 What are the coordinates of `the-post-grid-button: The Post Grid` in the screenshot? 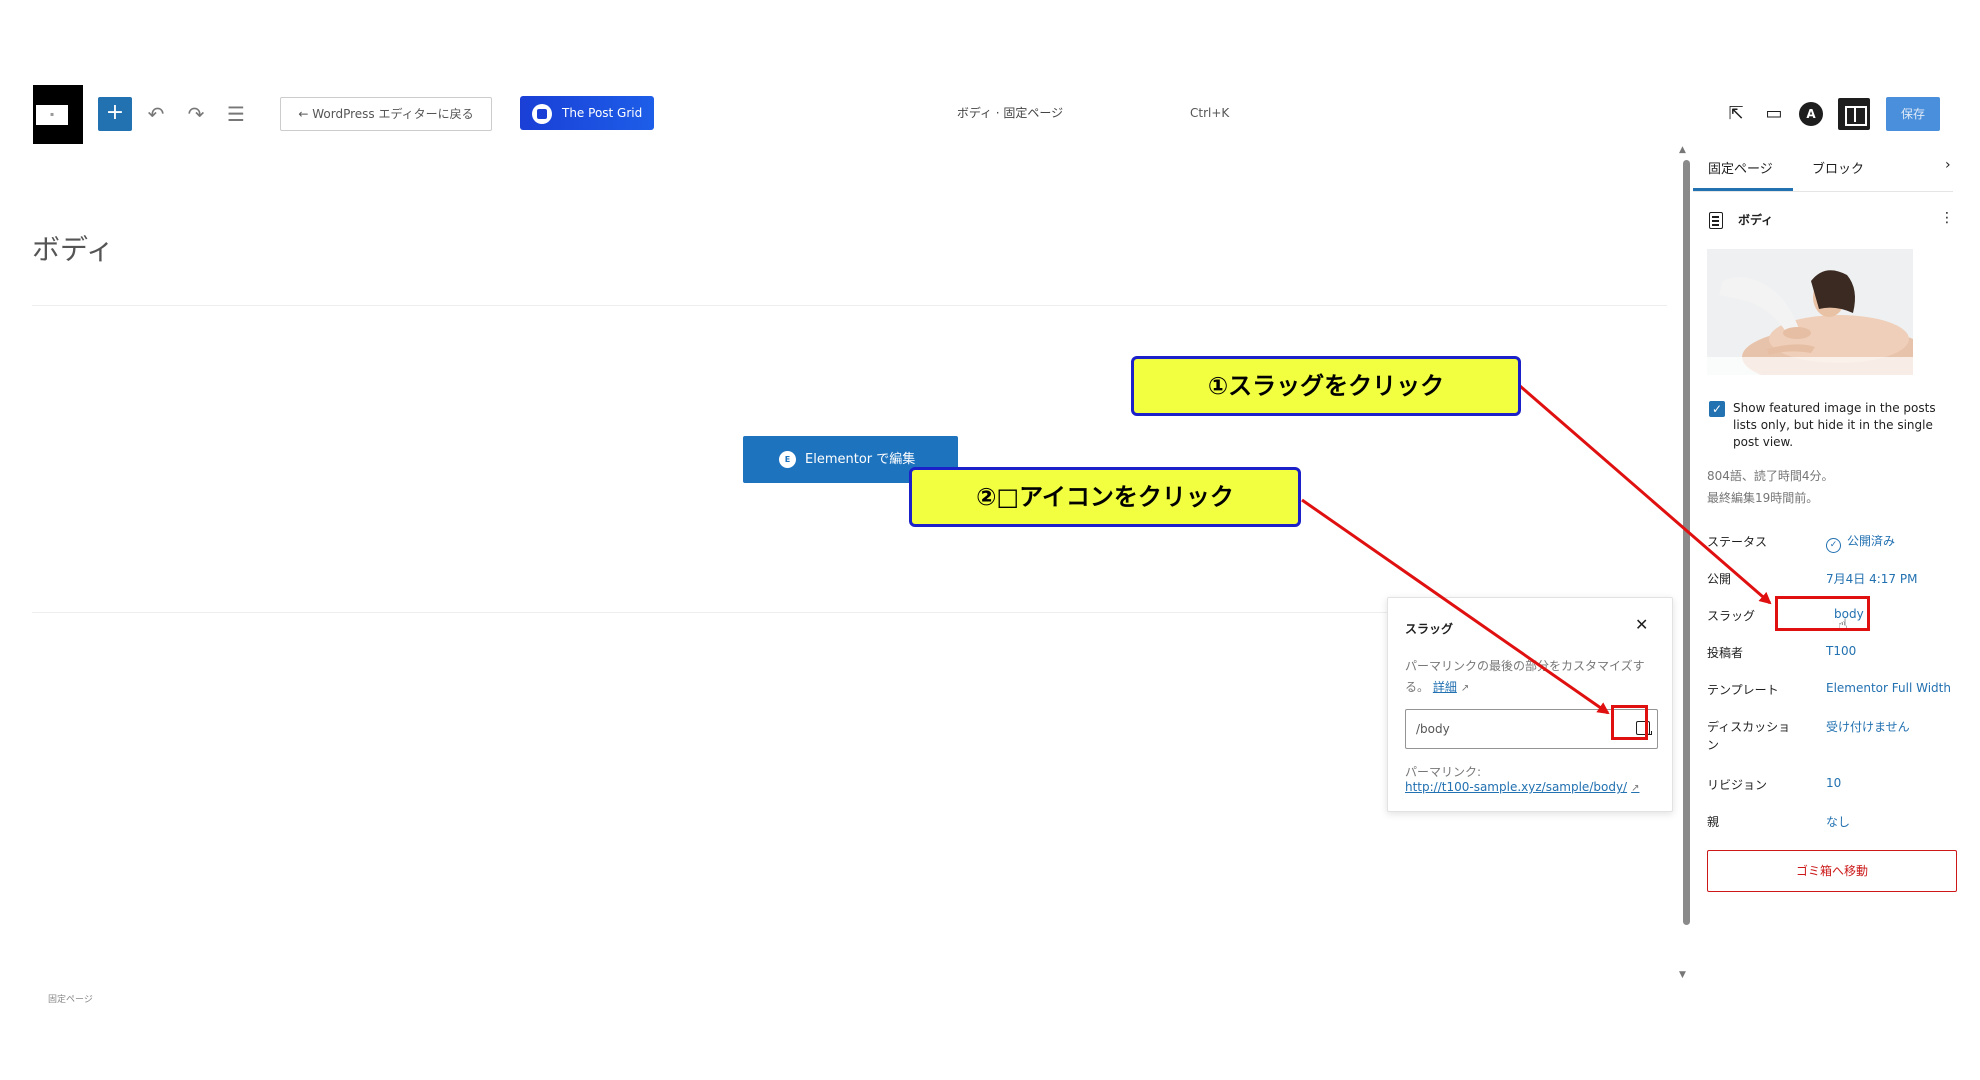 It's located at (587, 113).